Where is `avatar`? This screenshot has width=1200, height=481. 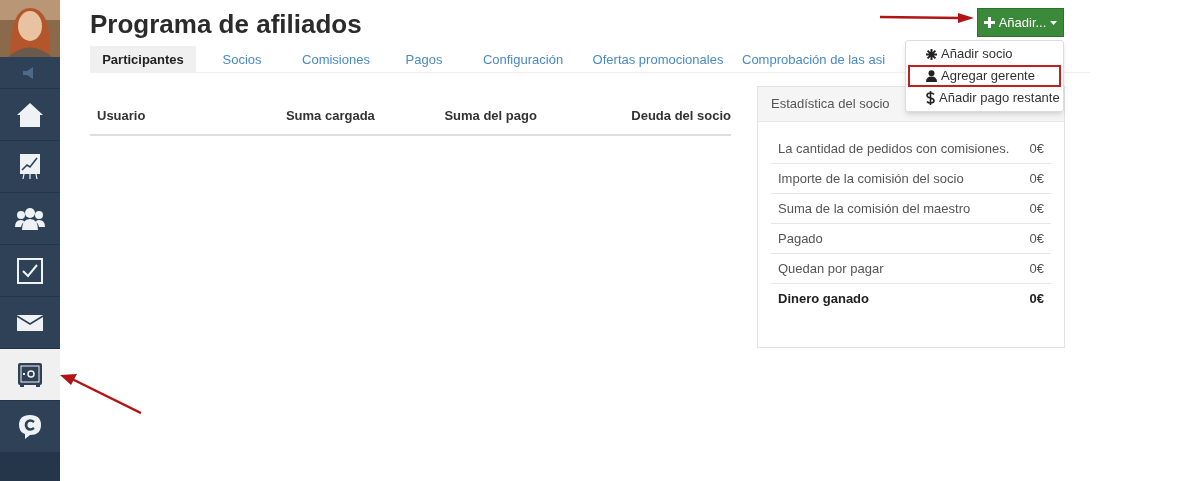
avatar is located at coordinates (30, 28).